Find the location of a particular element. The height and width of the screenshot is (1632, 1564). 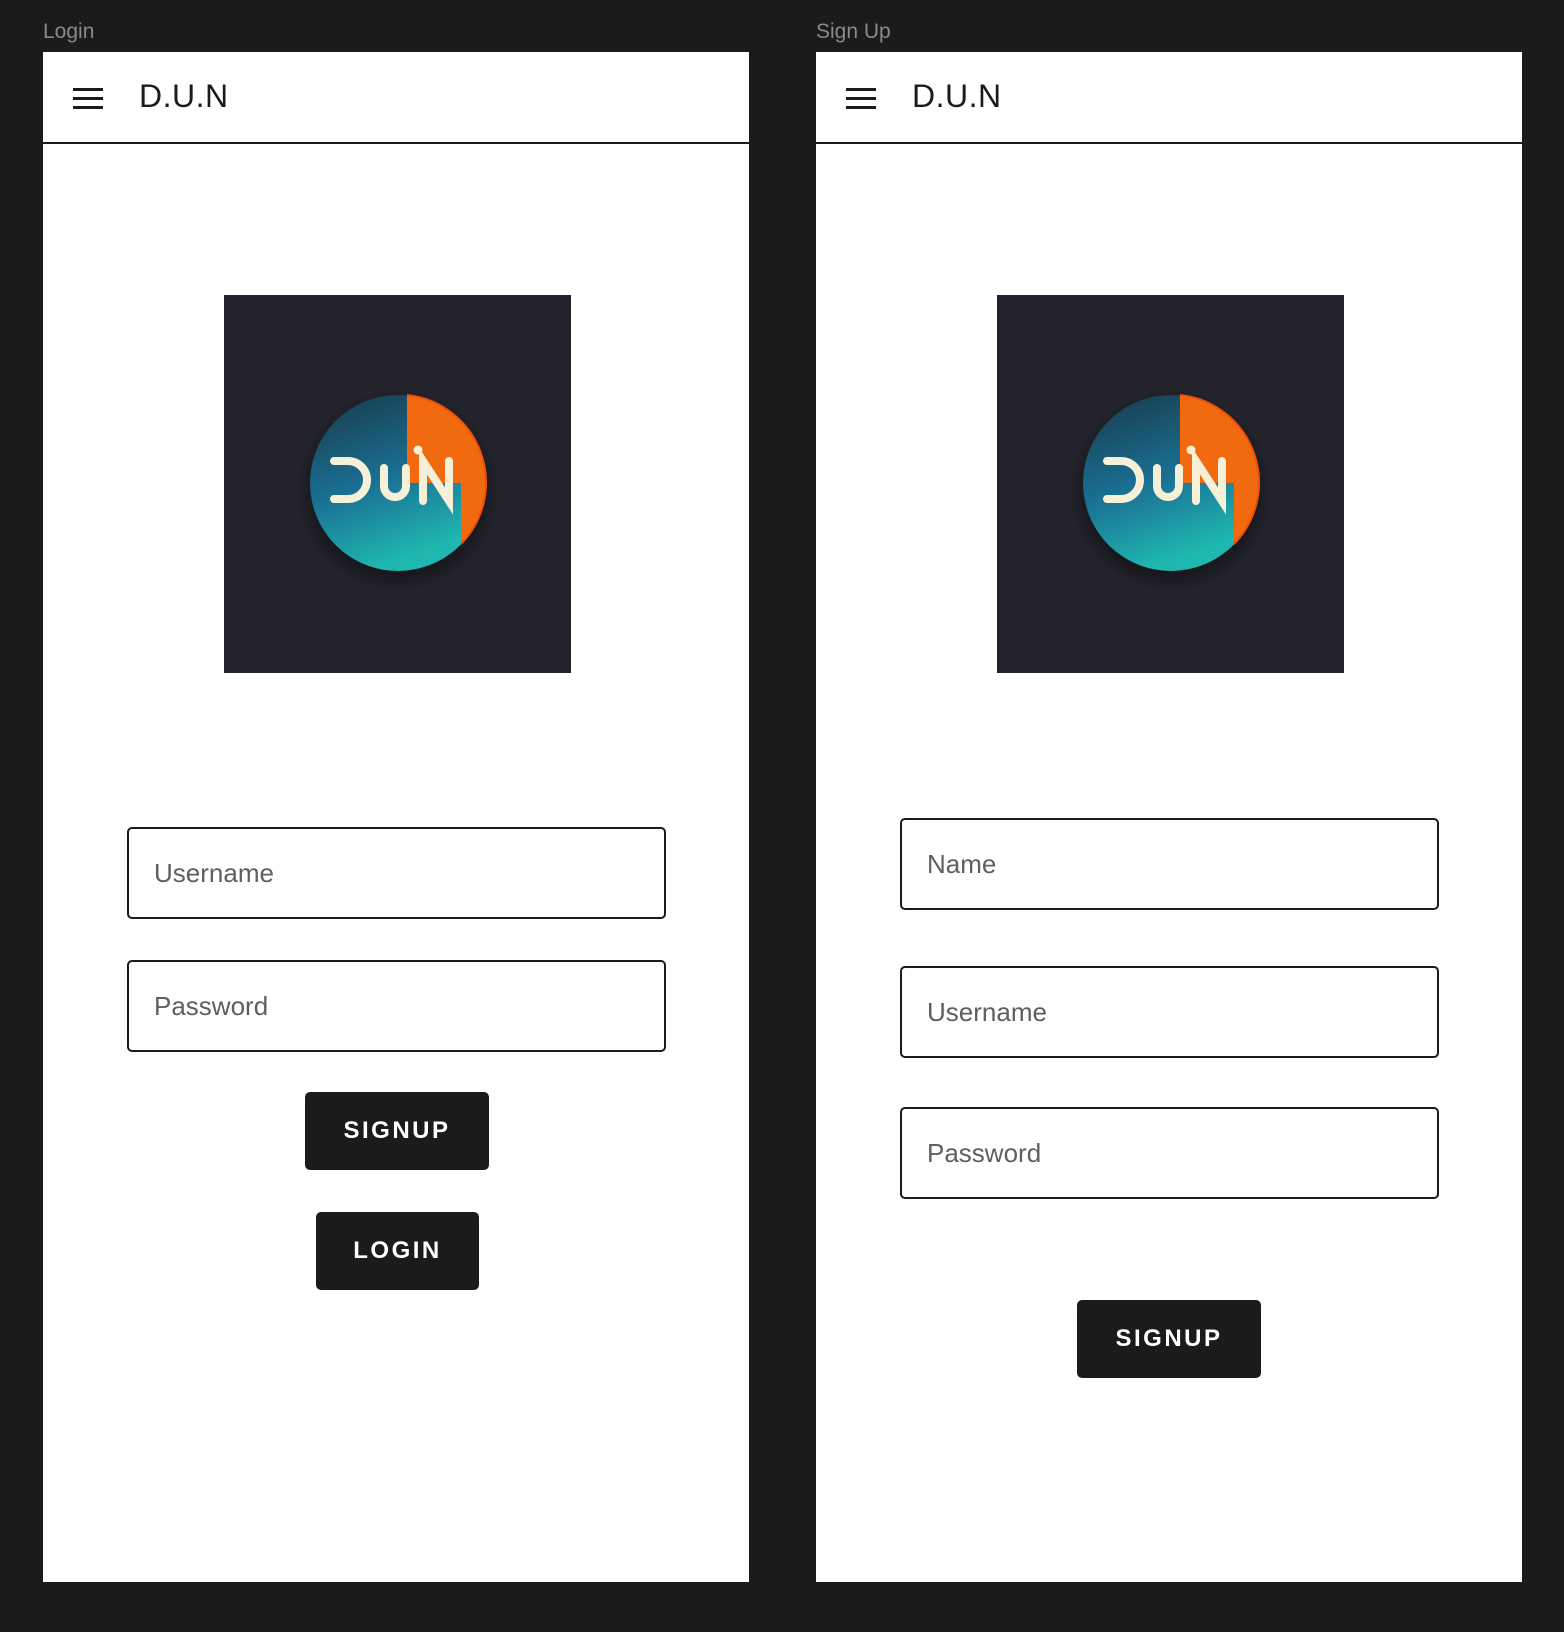

name-field is located at coordinates (1169, 864).